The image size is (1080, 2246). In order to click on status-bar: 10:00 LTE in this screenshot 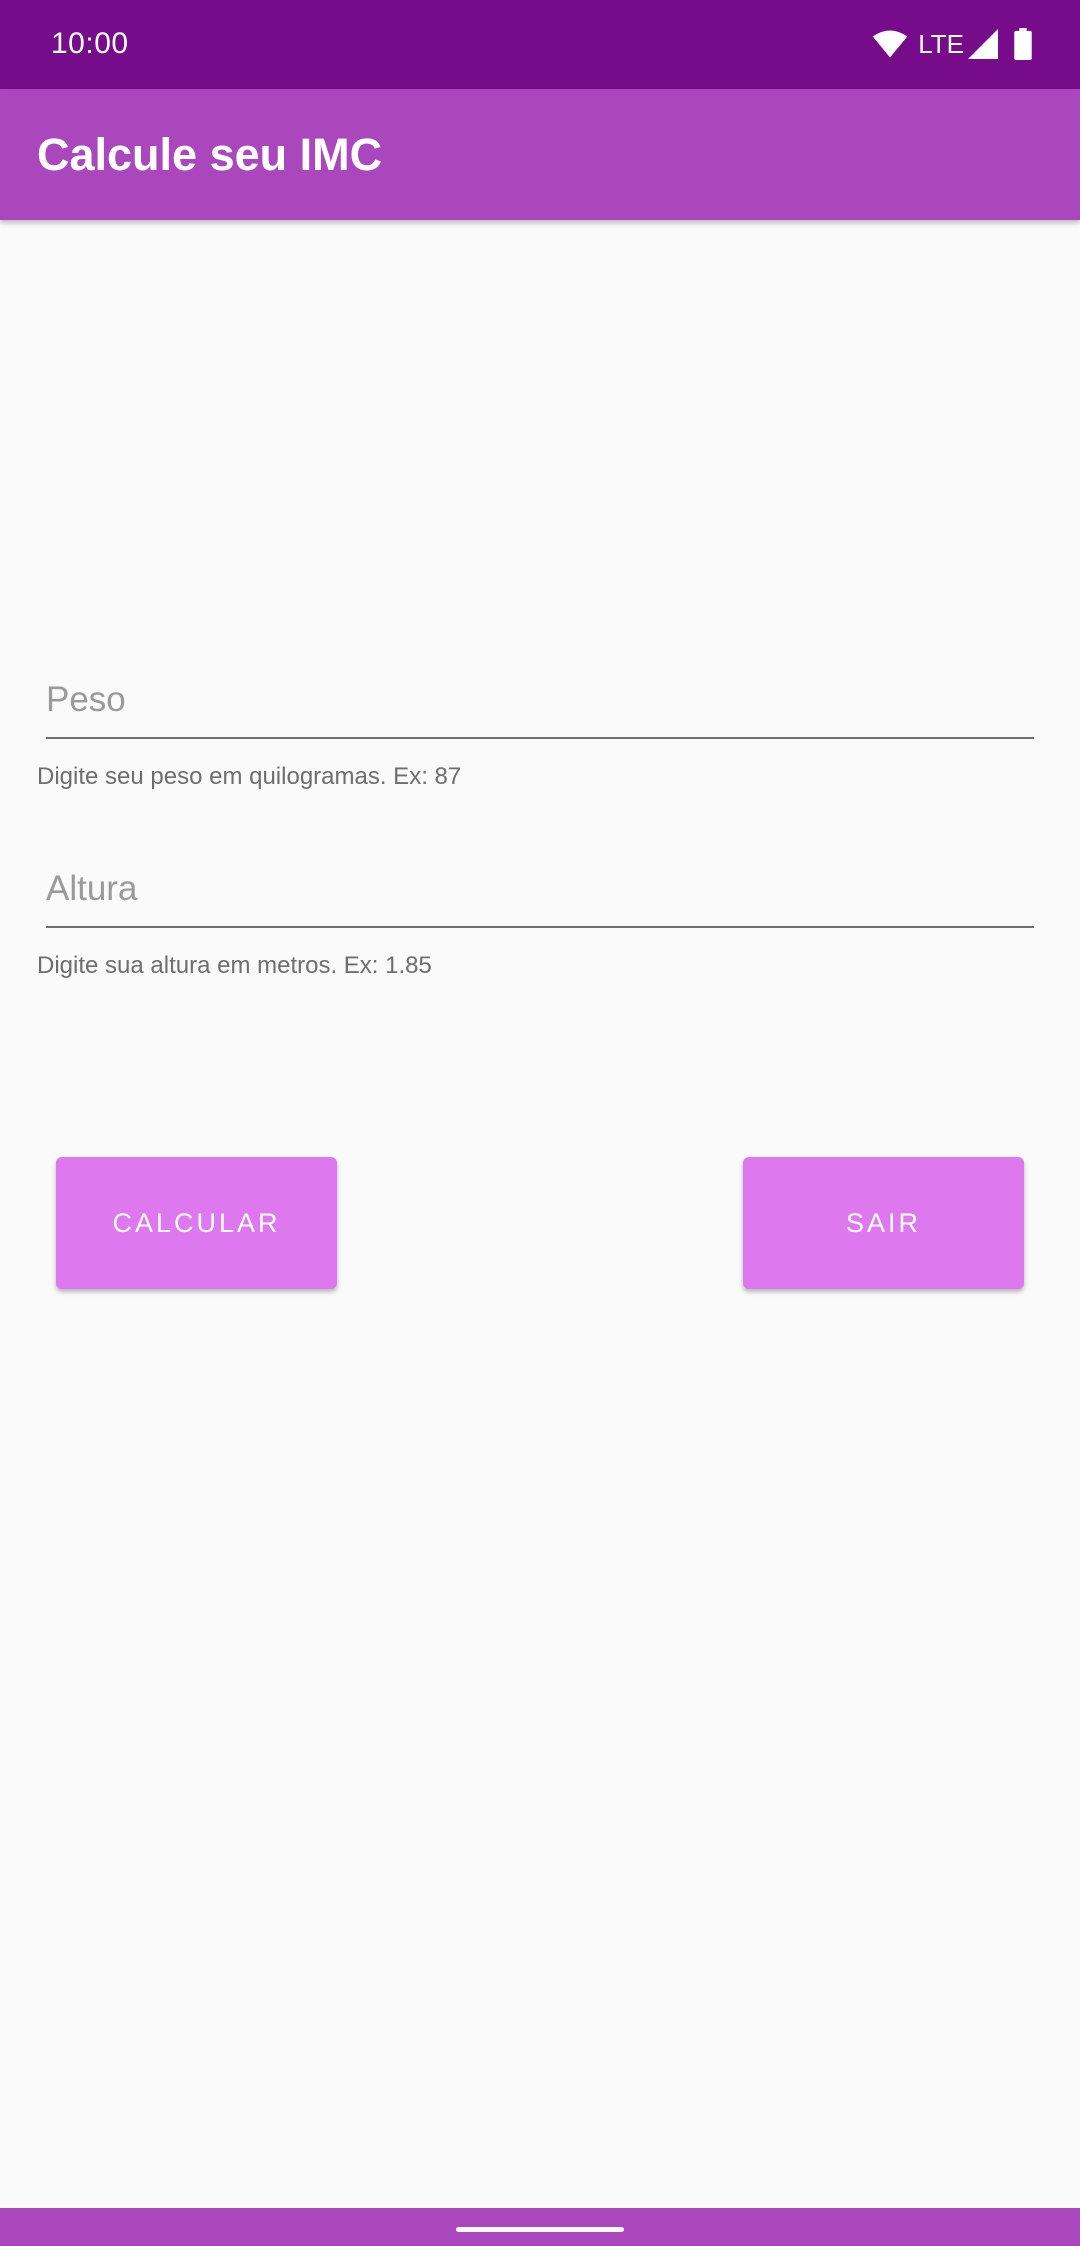, I will do `click(540, 44)`.